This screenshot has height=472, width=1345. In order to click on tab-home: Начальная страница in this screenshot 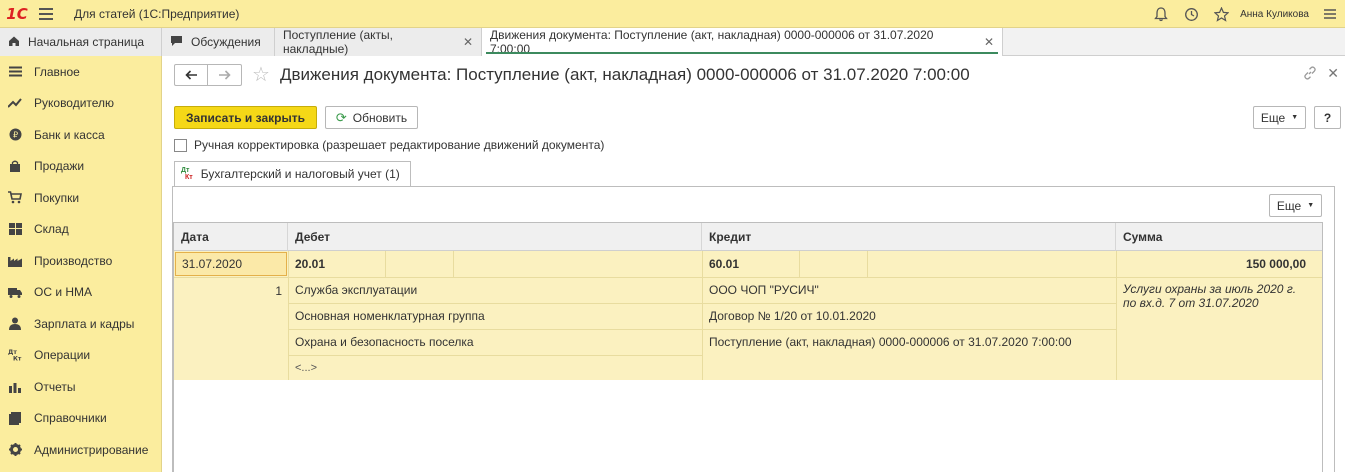, I will do `click(81, 42)`.